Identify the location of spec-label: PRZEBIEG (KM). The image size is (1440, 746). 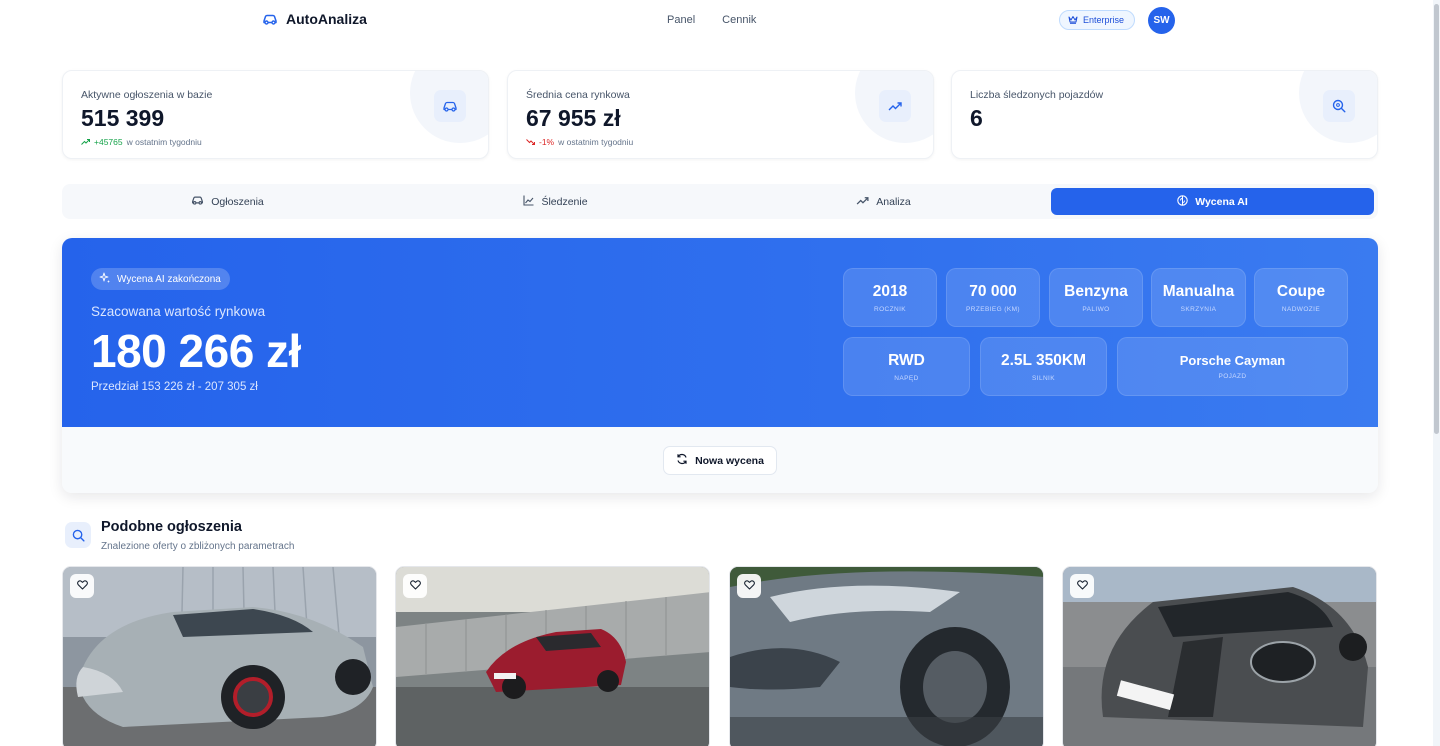
(993, 309).